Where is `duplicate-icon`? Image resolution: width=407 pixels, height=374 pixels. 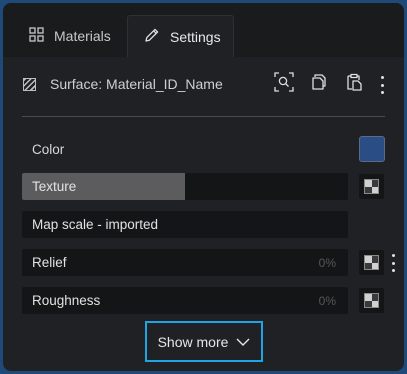
duplicate-icon is located at coordinates (319, 84).